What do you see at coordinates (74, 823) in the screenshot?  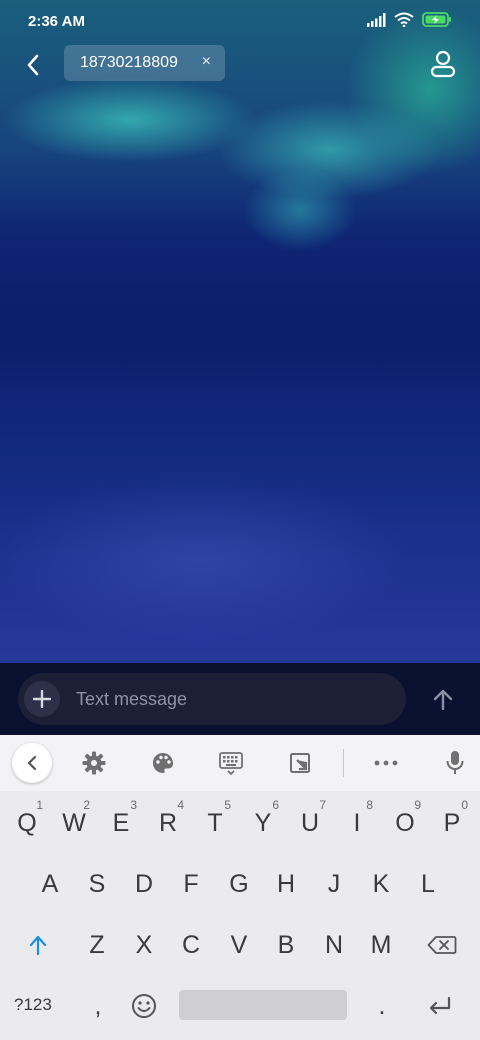 I see `key-w: W2` at bounding box center [74, 823].